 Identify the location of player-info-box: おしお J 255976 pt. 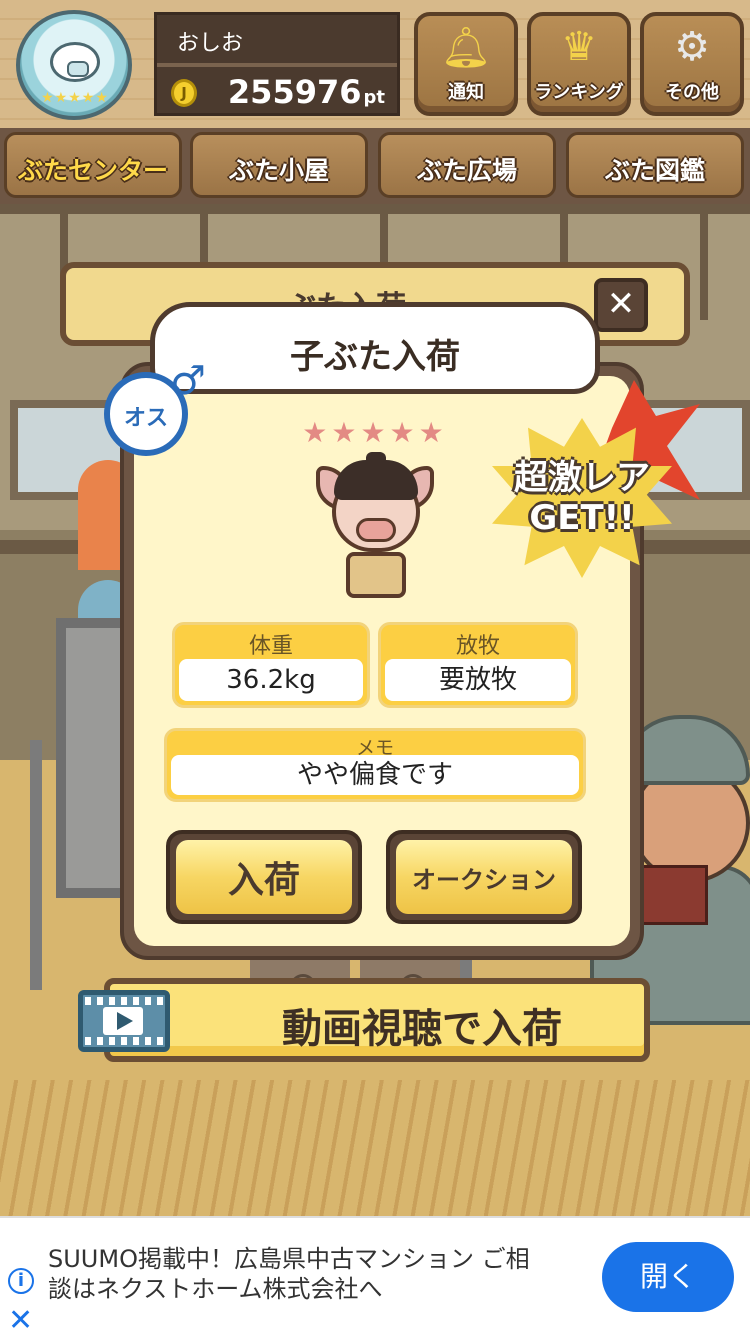
(277, 64).